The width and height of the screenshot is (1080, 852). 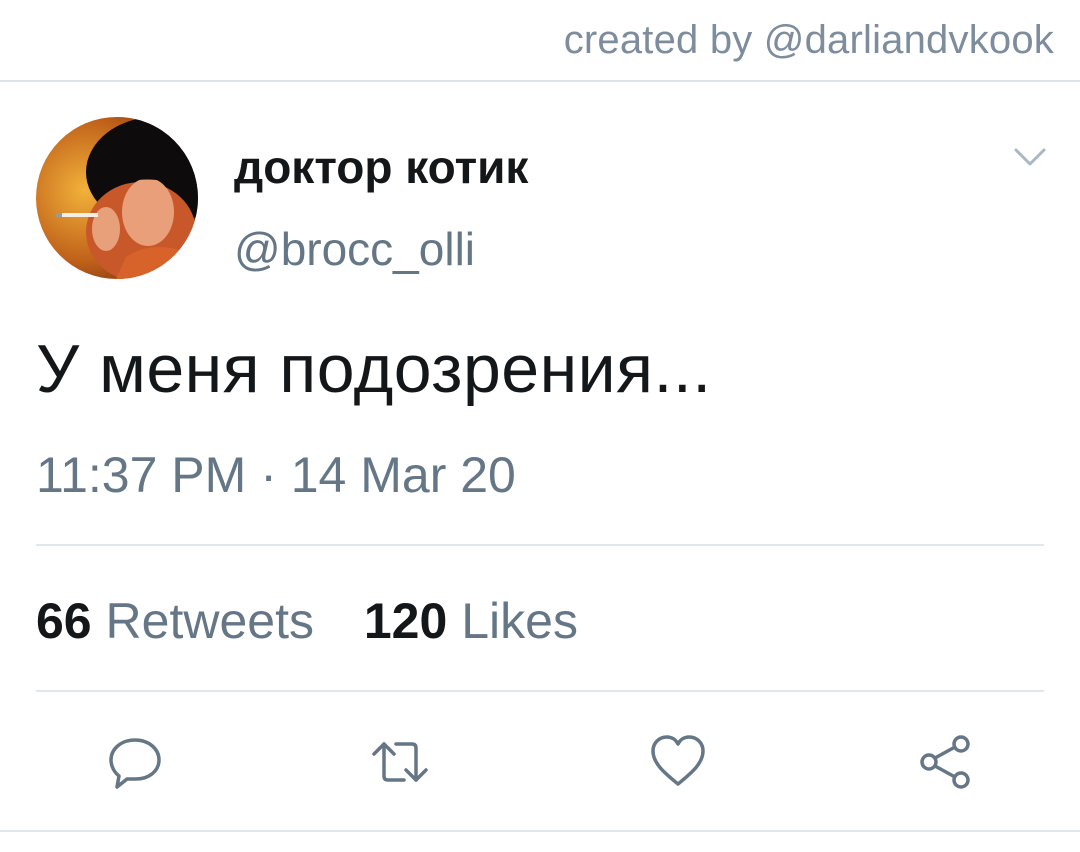 What do you see at coordinates (540, 831) in the screenshot?
I see `bottom-divider` at bounding box center [540, 831].